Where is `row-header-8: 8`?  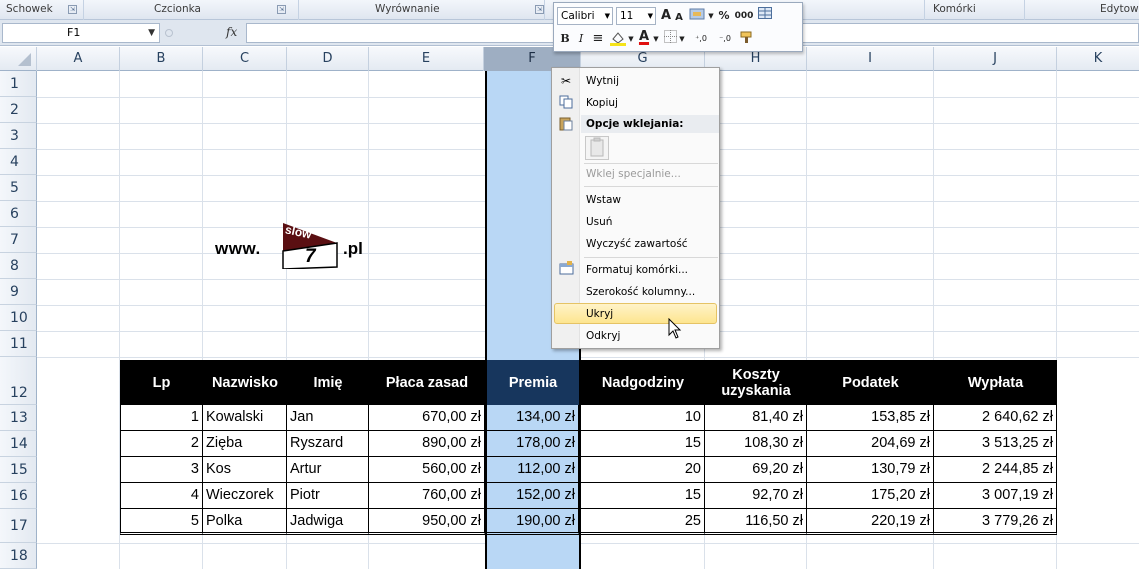
row-header-8: 8 is located at coordinates (18, 266).